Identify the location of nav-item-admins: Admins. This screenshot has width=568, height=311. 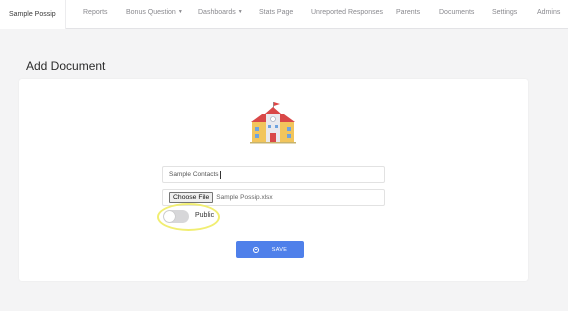
(548, 12).